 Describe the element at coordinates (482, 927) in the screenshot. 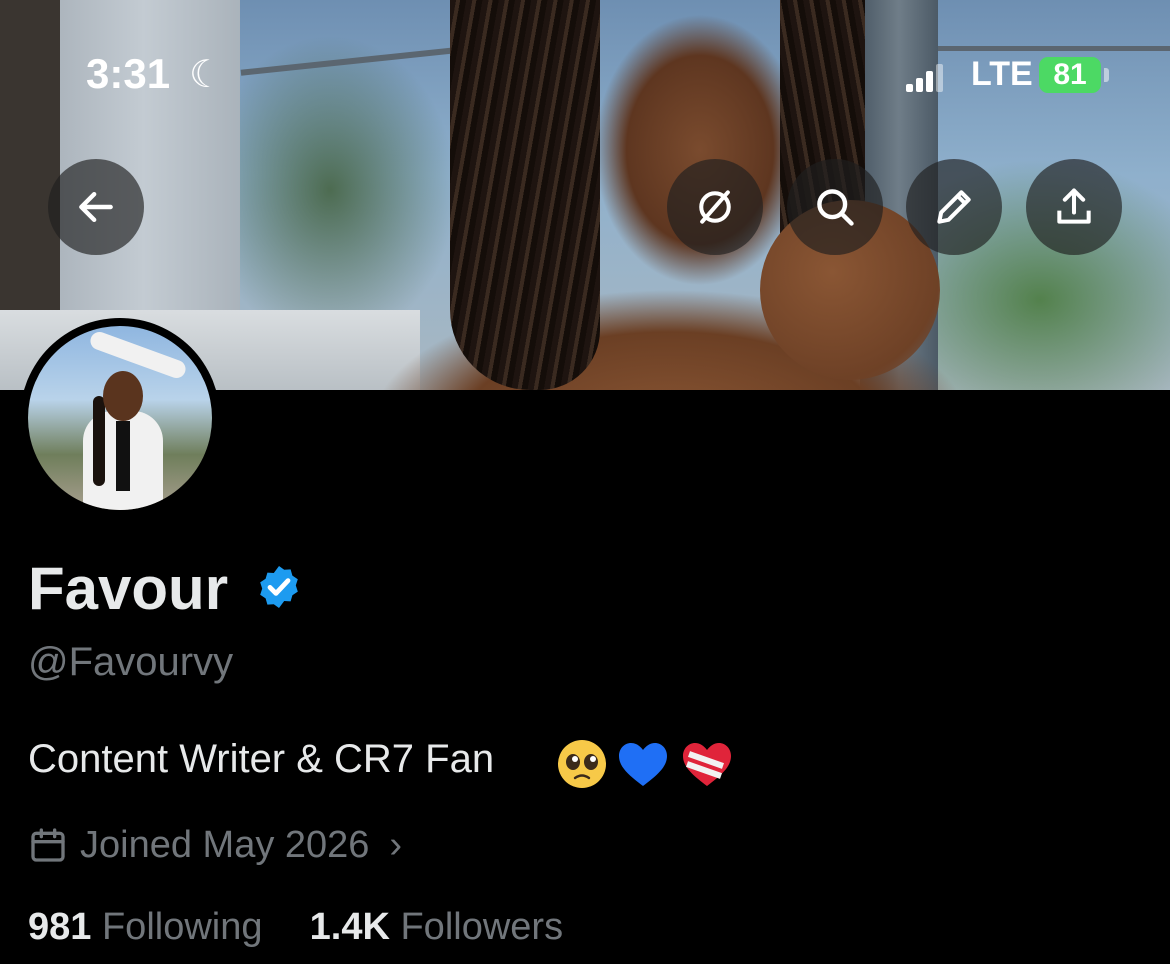

I see `followers-label: Followers` at that location.